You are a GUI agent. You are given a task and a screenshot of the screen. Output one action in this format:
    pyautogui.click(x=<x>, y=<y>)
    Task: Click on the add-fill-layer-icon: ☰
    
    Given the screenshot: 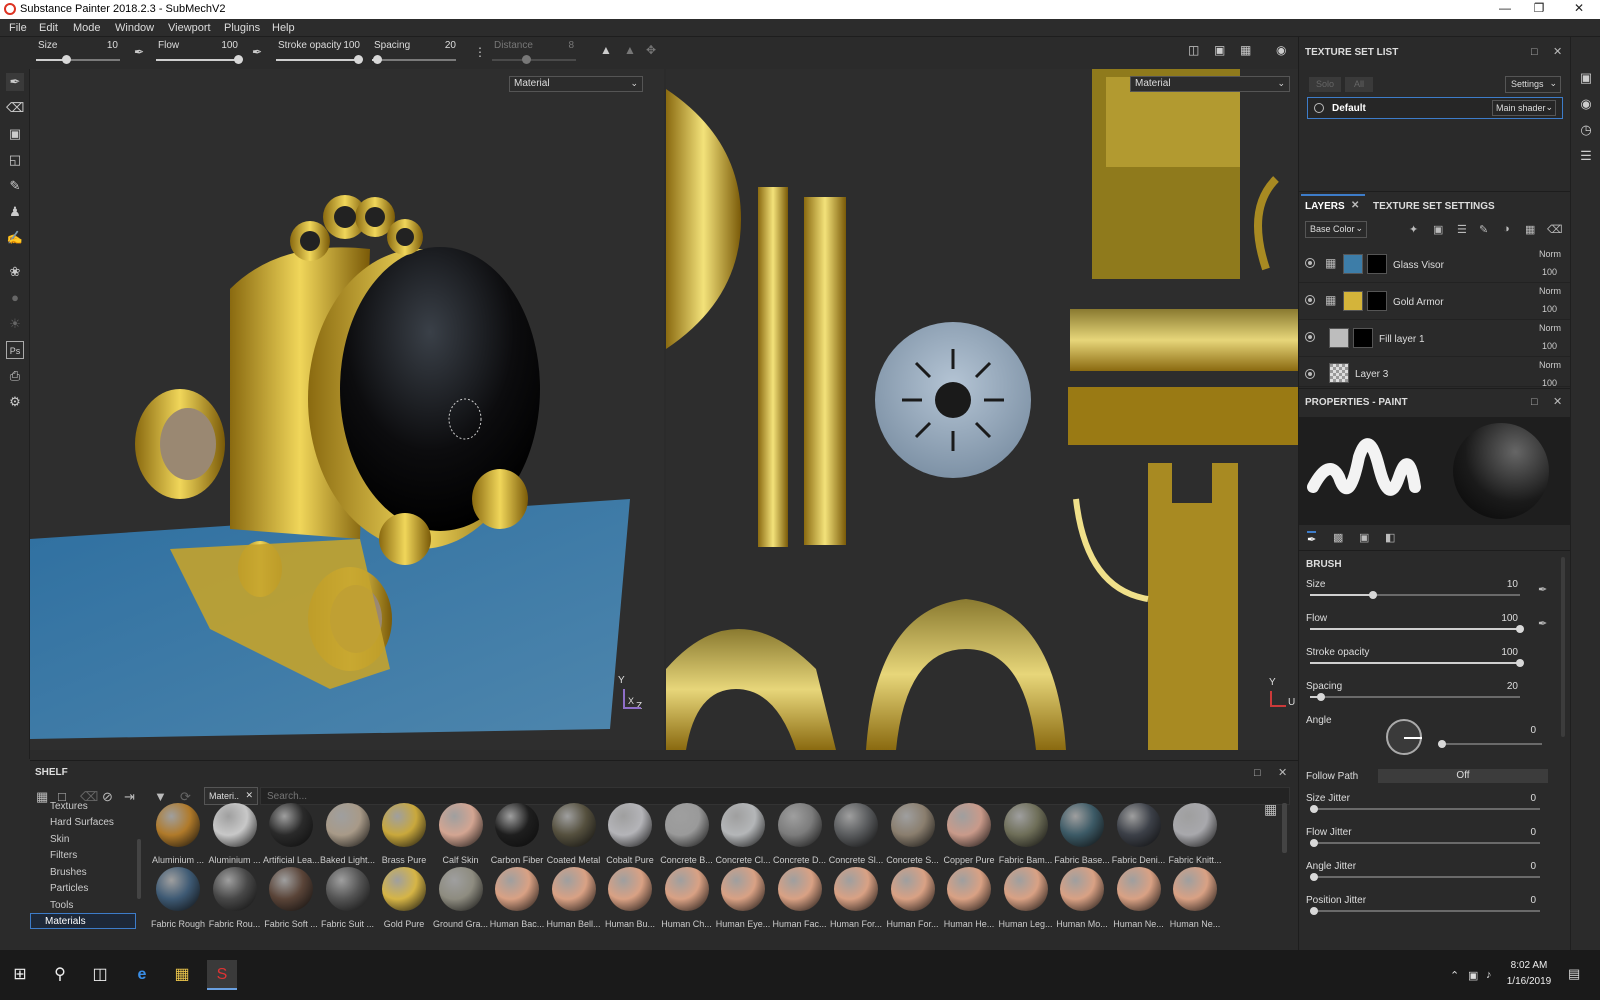 What is the action you would take?
    pyautogui.click(x=1462, y=229)
    